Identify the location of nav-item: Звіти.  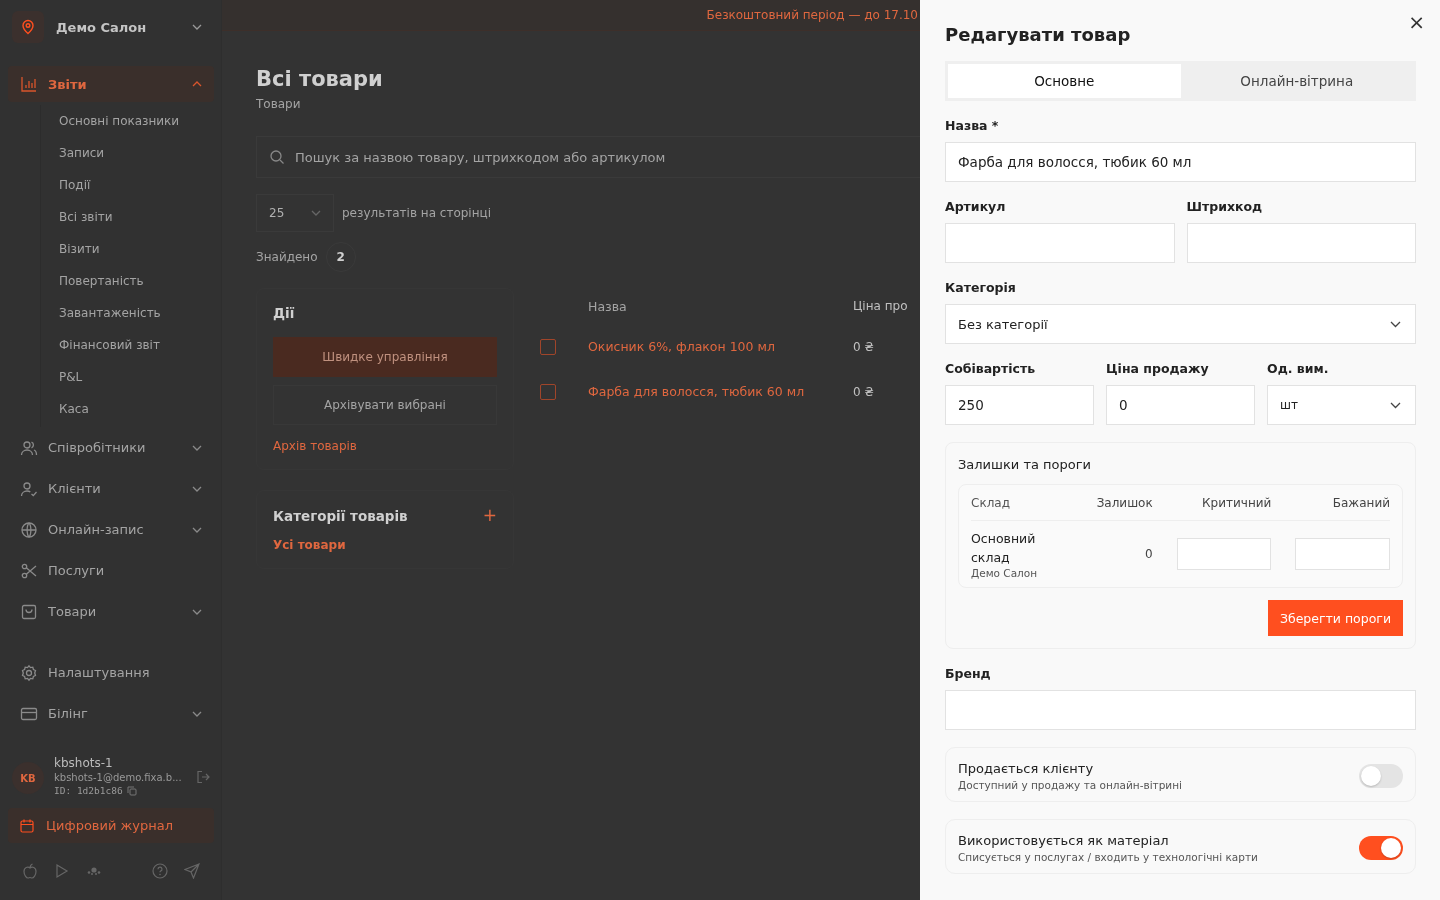
(111, 84).